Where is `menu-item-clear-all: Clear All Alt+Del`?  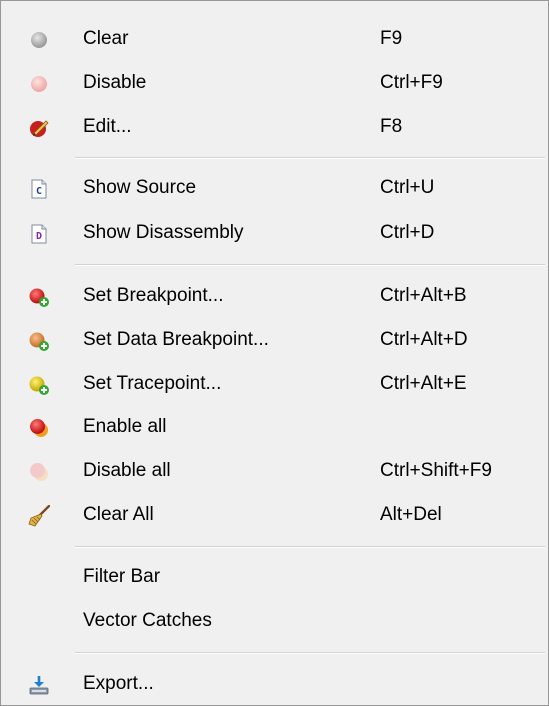 menu-item-clear-all: Clear All Alt+Del is located at coordinates (274, 515).